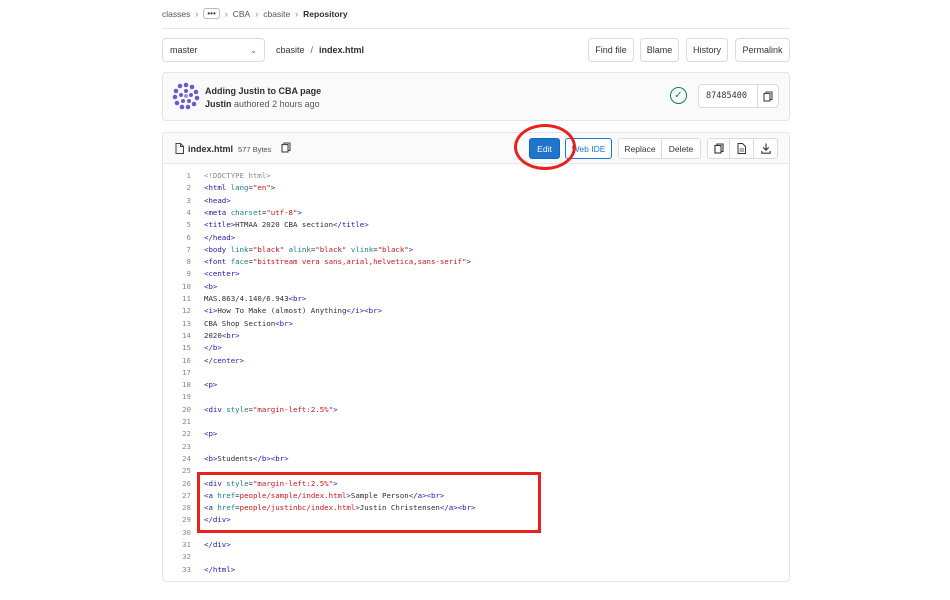 This screenshot has height=600, width=950. Describe the element at coordinates (728, 96) in the screenshot. I see `commit-sha: 87485400` at that location.